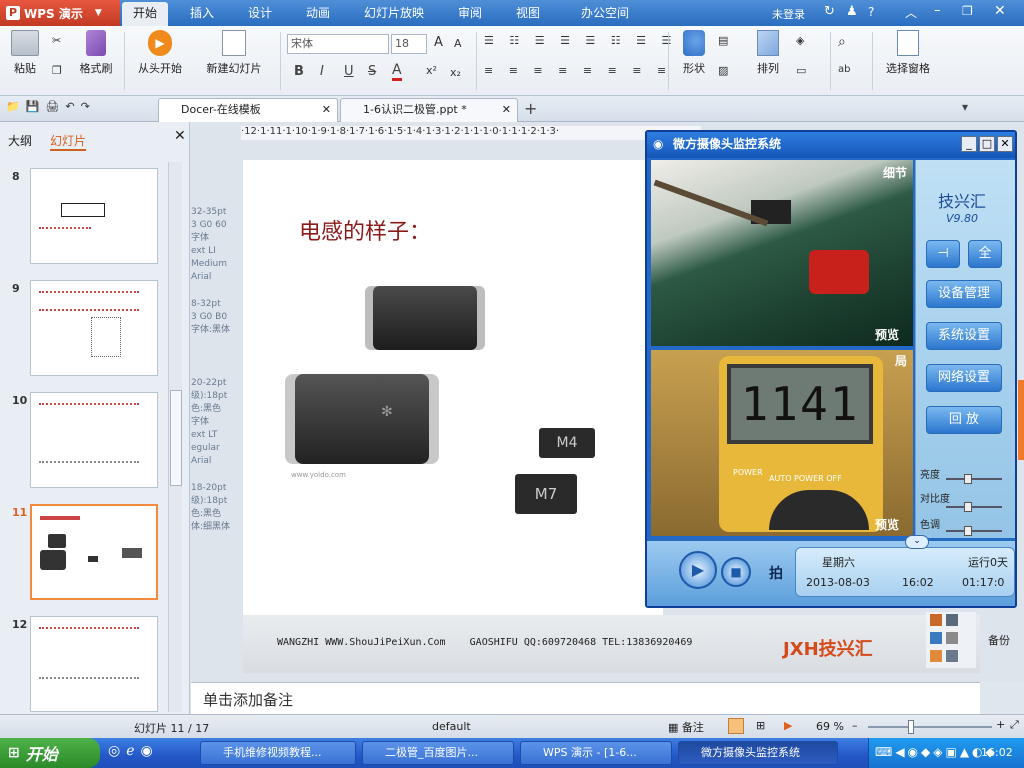  What do you see at coordinates (855, 725) in the screenshot?
I see `zoom-out-icon: –` at bounding box center [855, 725].